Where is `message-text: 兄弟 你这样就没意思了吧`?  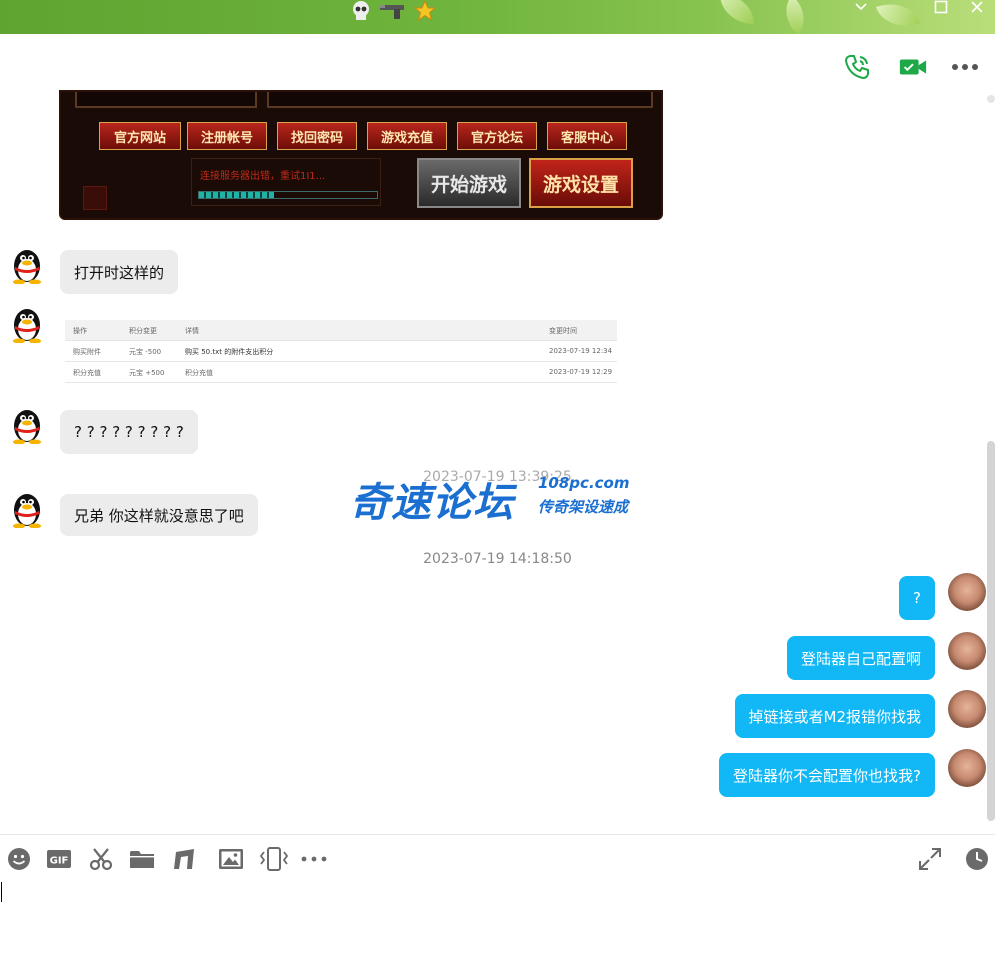 message-text: 兄弟 你这样就没意思了吧 is located at coordinates (159, 515).